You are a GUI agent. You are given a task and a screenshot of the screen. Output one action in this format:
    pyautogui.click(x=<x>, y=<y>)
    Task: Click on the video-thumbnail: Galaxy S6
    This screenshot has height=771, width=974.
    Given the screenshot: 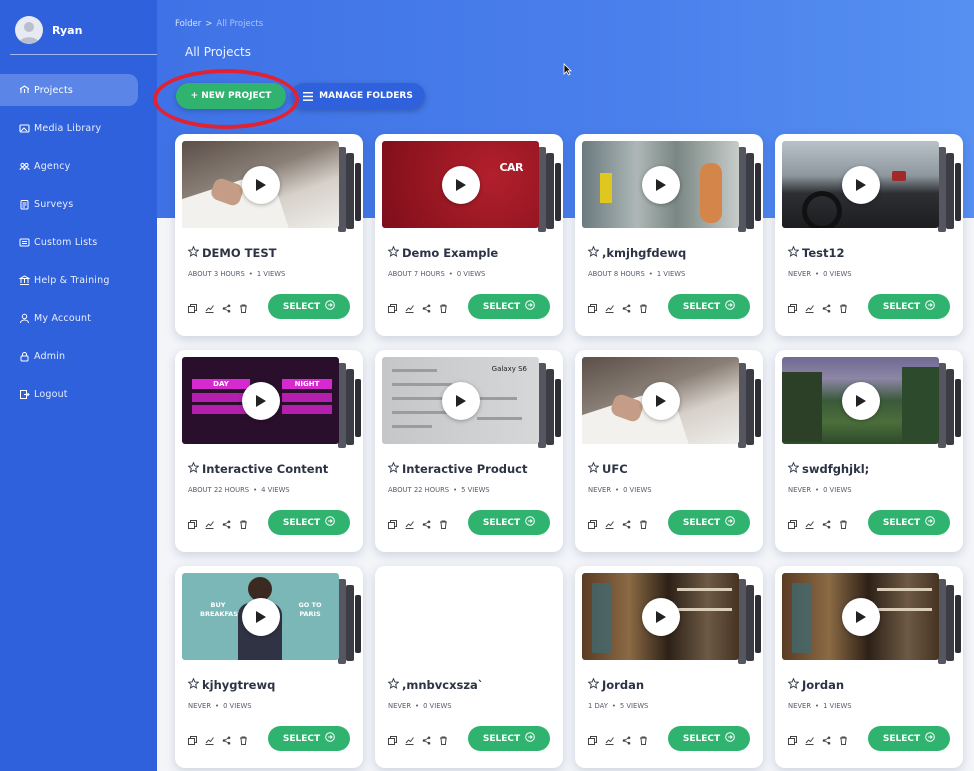 What is the action you would take?
    pyautogui.click(x=460, y=400)
    